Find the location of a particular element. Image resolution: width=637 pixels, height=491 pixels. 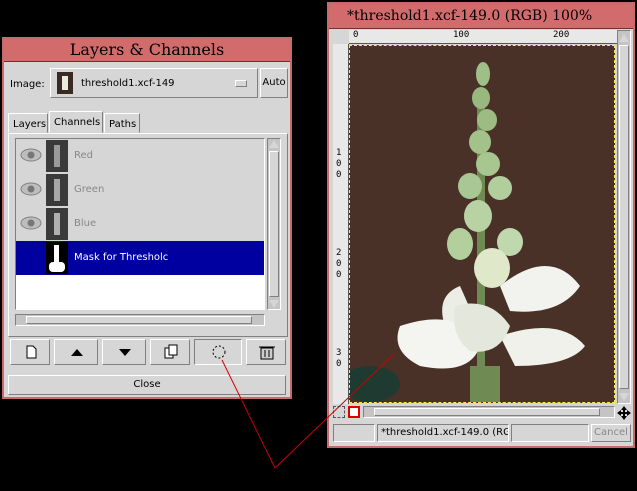

horizontal-scrollbar is located at coordinates (140, 320).